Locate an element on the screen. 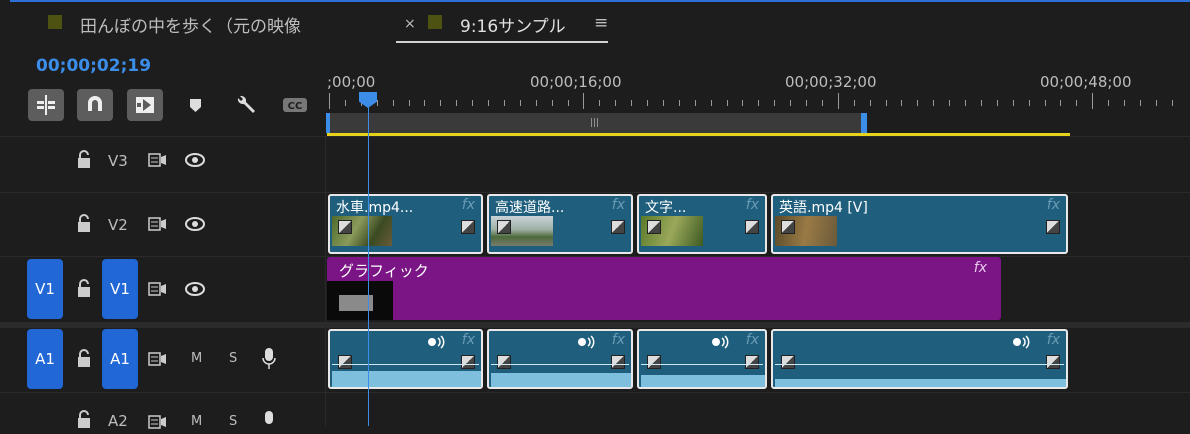 This screenshot has height=434, width=1190. source-patch-a1: A1 is located at coordinates (45, 359).